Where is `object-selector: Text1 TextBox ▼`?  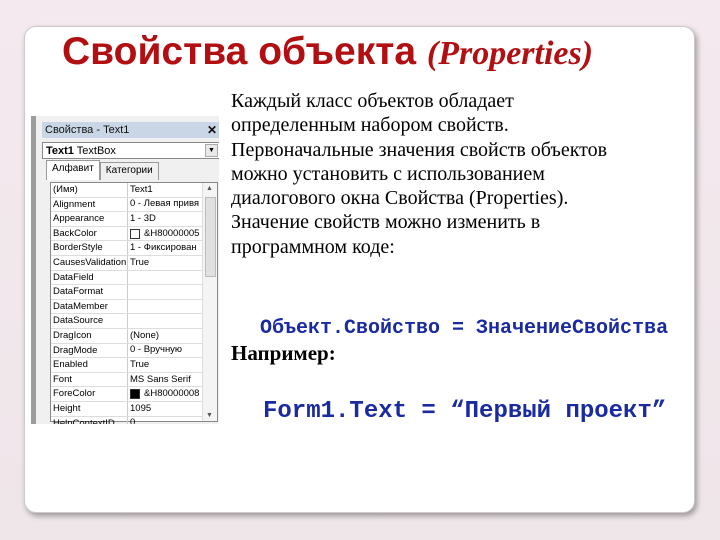
object-selector: Text1 TextBox ▼ is located at coordinates (130, 150).